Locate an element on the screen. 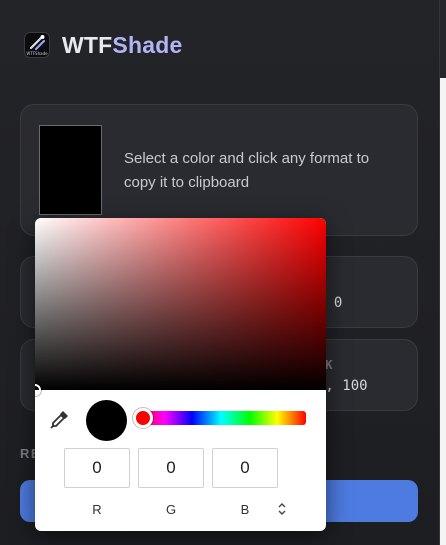  background-page-edge is located at coordinates (443, 272).